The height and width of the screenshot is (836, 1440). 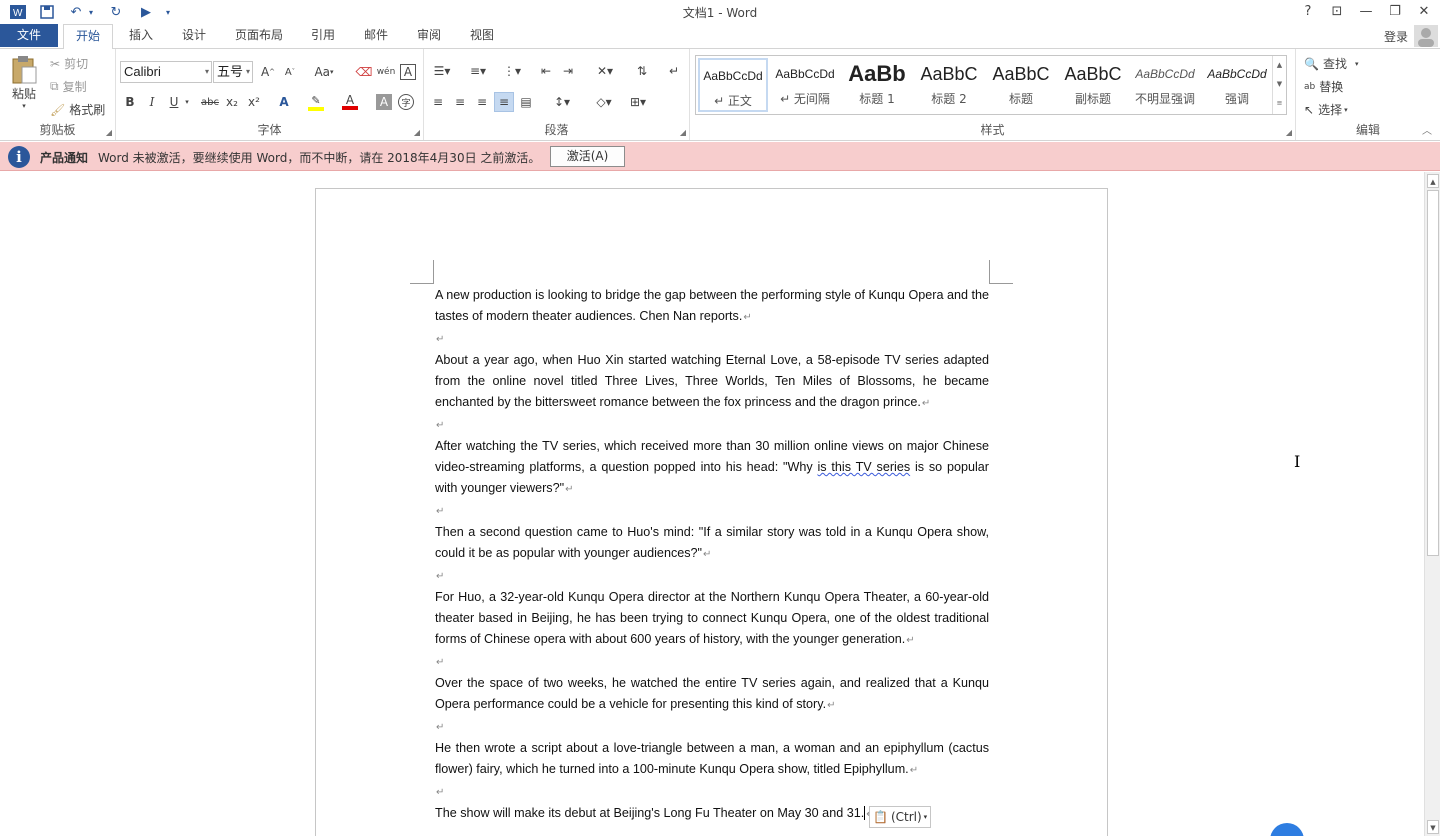 I want to click on chinese-layout-icon: ✕▾, so click(x=605, y=71).